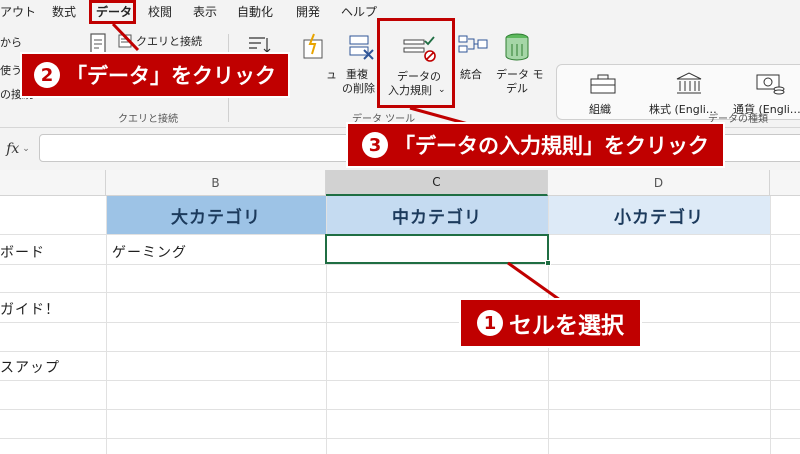  What do you see at coordinates (437, 183) in the screenshot?
I see `column-header-c: C` at bounding box center [437, 183].